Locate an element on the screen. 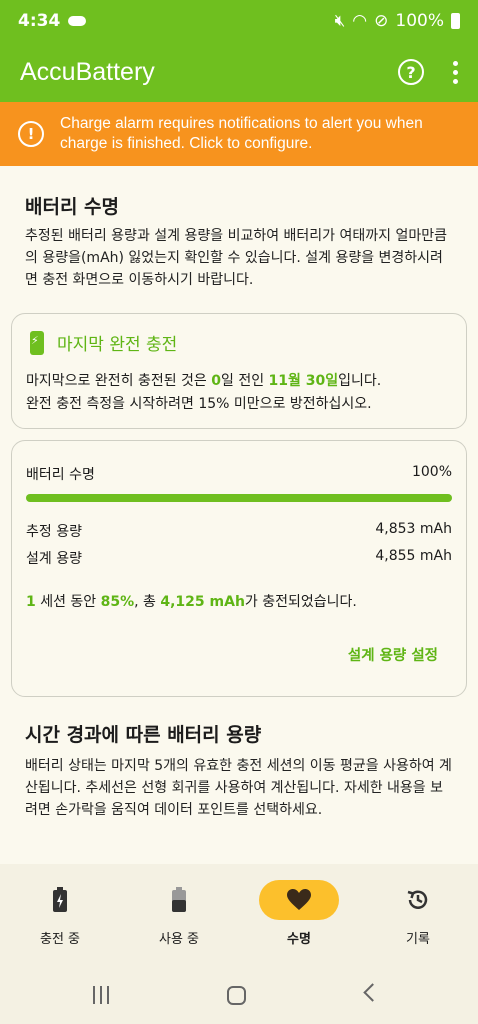 This screenshot has height=1024, width=478. nav-discharging: 사용 중 is located at coordinates (179, 913).